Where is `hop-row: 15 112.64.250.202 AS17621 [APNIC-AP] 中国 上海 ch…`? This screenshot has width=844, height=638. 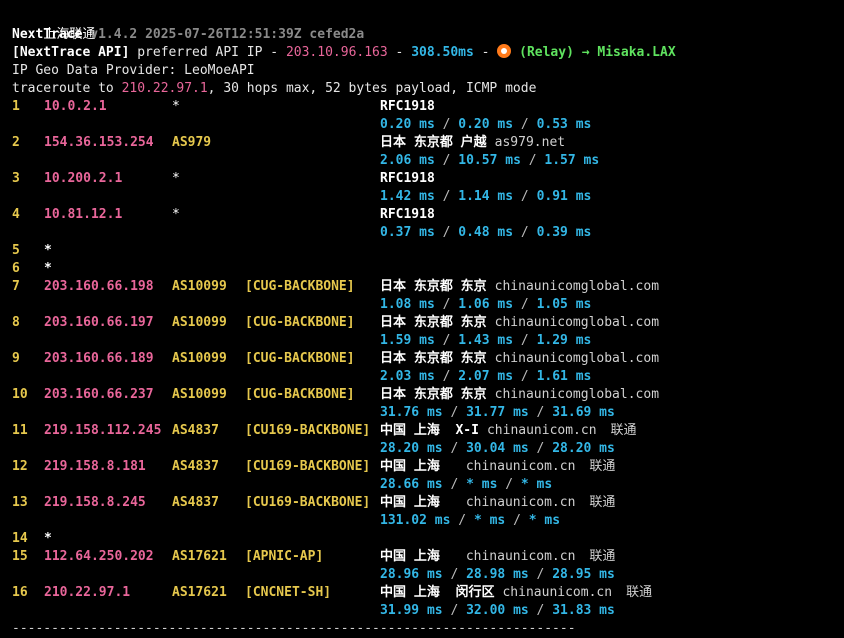 hop-row: 15 112.64.250.202 AS17621 [APNIC-AP] 中国 上海 ch… is located at coordinates (428, 557).